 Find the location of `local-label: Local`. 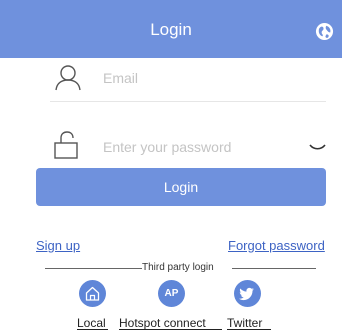

local-label: Local is located at coordinates (91, 323).